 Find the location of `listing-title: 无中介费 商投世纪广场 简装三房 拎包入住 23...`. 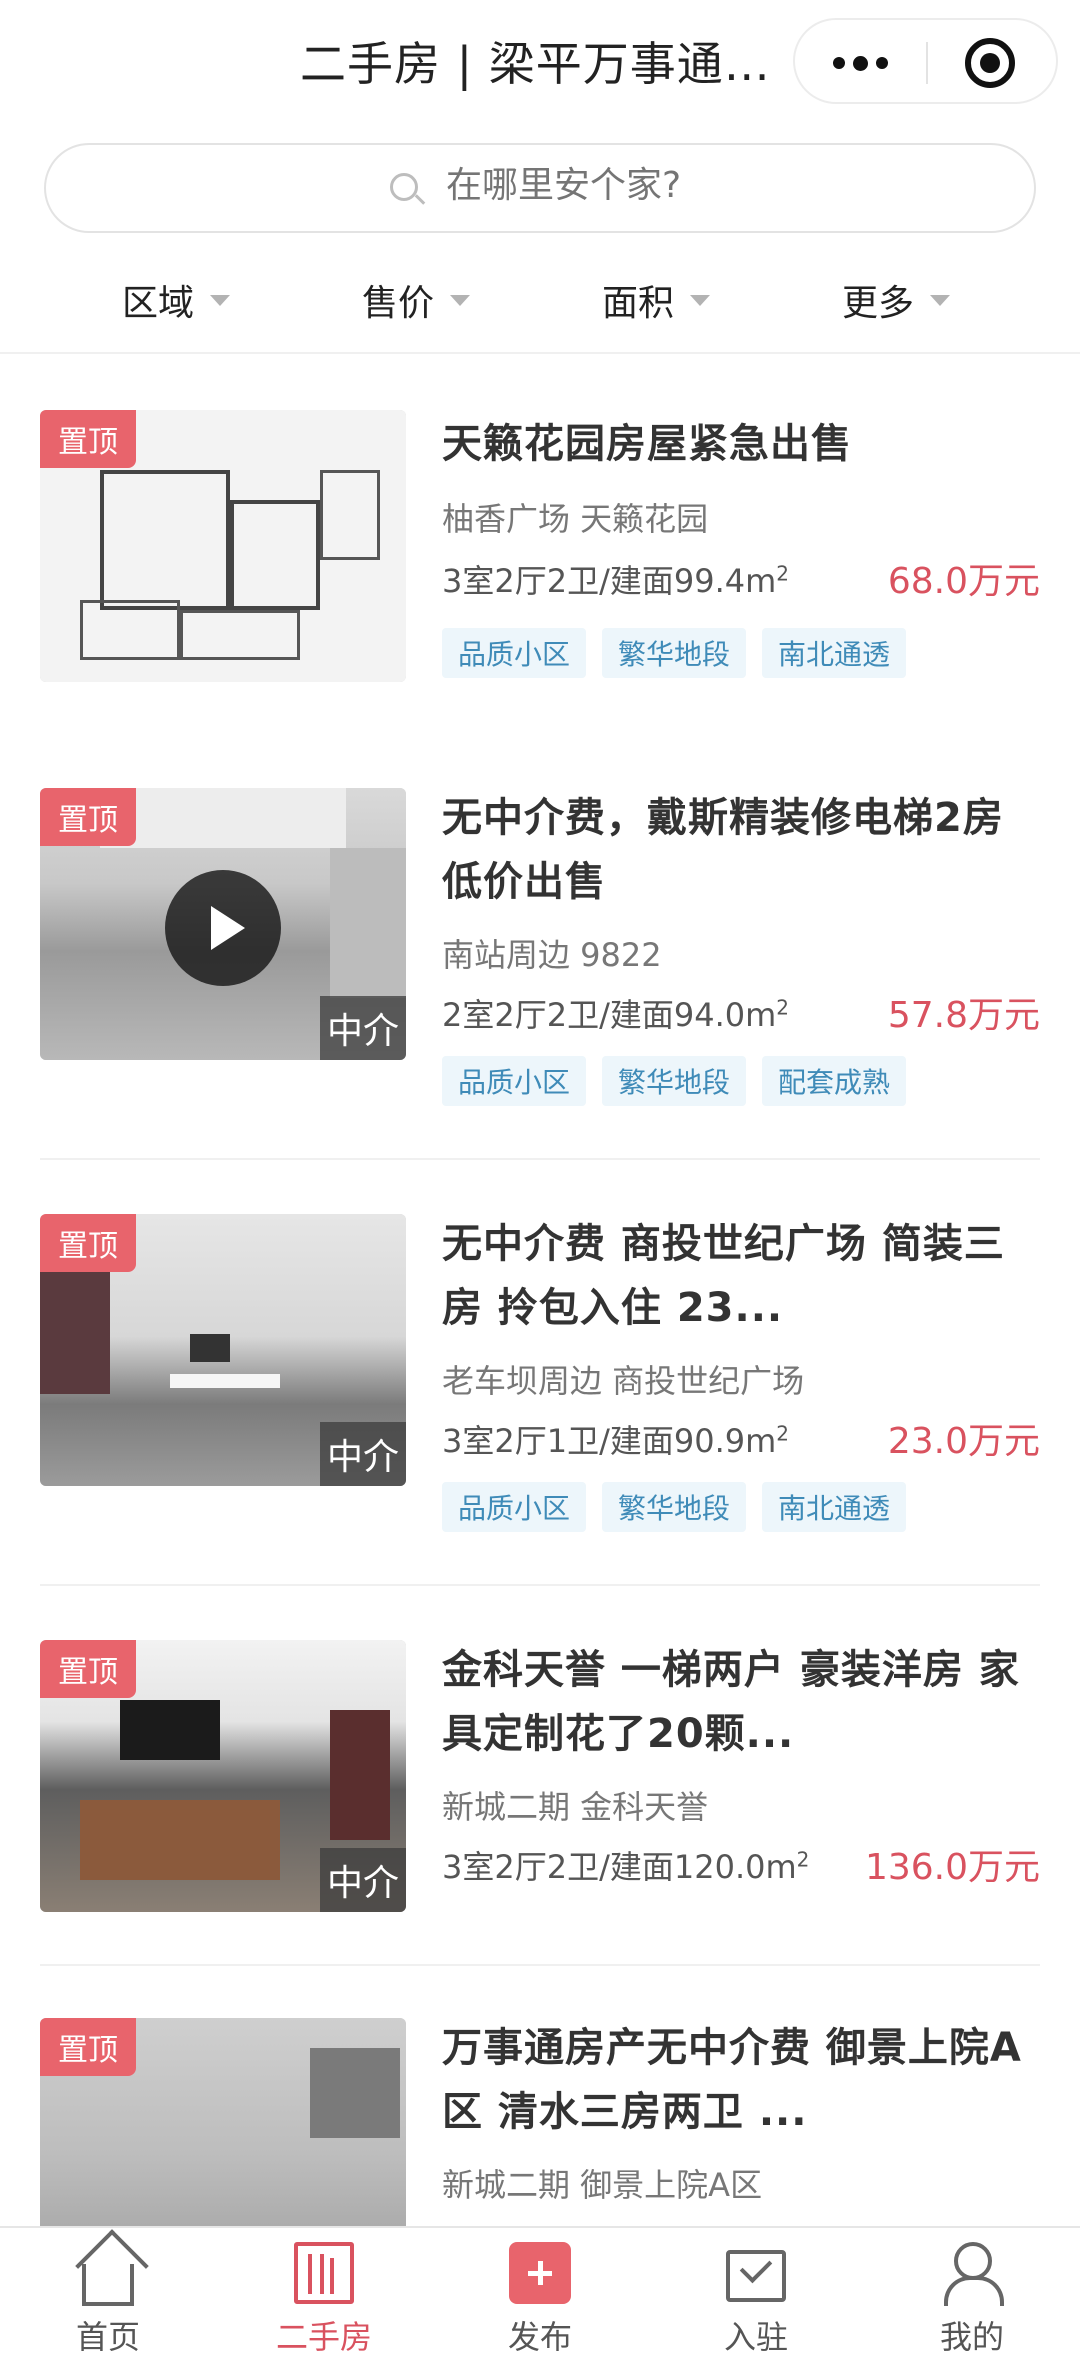

listing-title: 无中介费 商投世纪广场 简装三房 拎包入住 23... is located at coordinates (741, 1276).